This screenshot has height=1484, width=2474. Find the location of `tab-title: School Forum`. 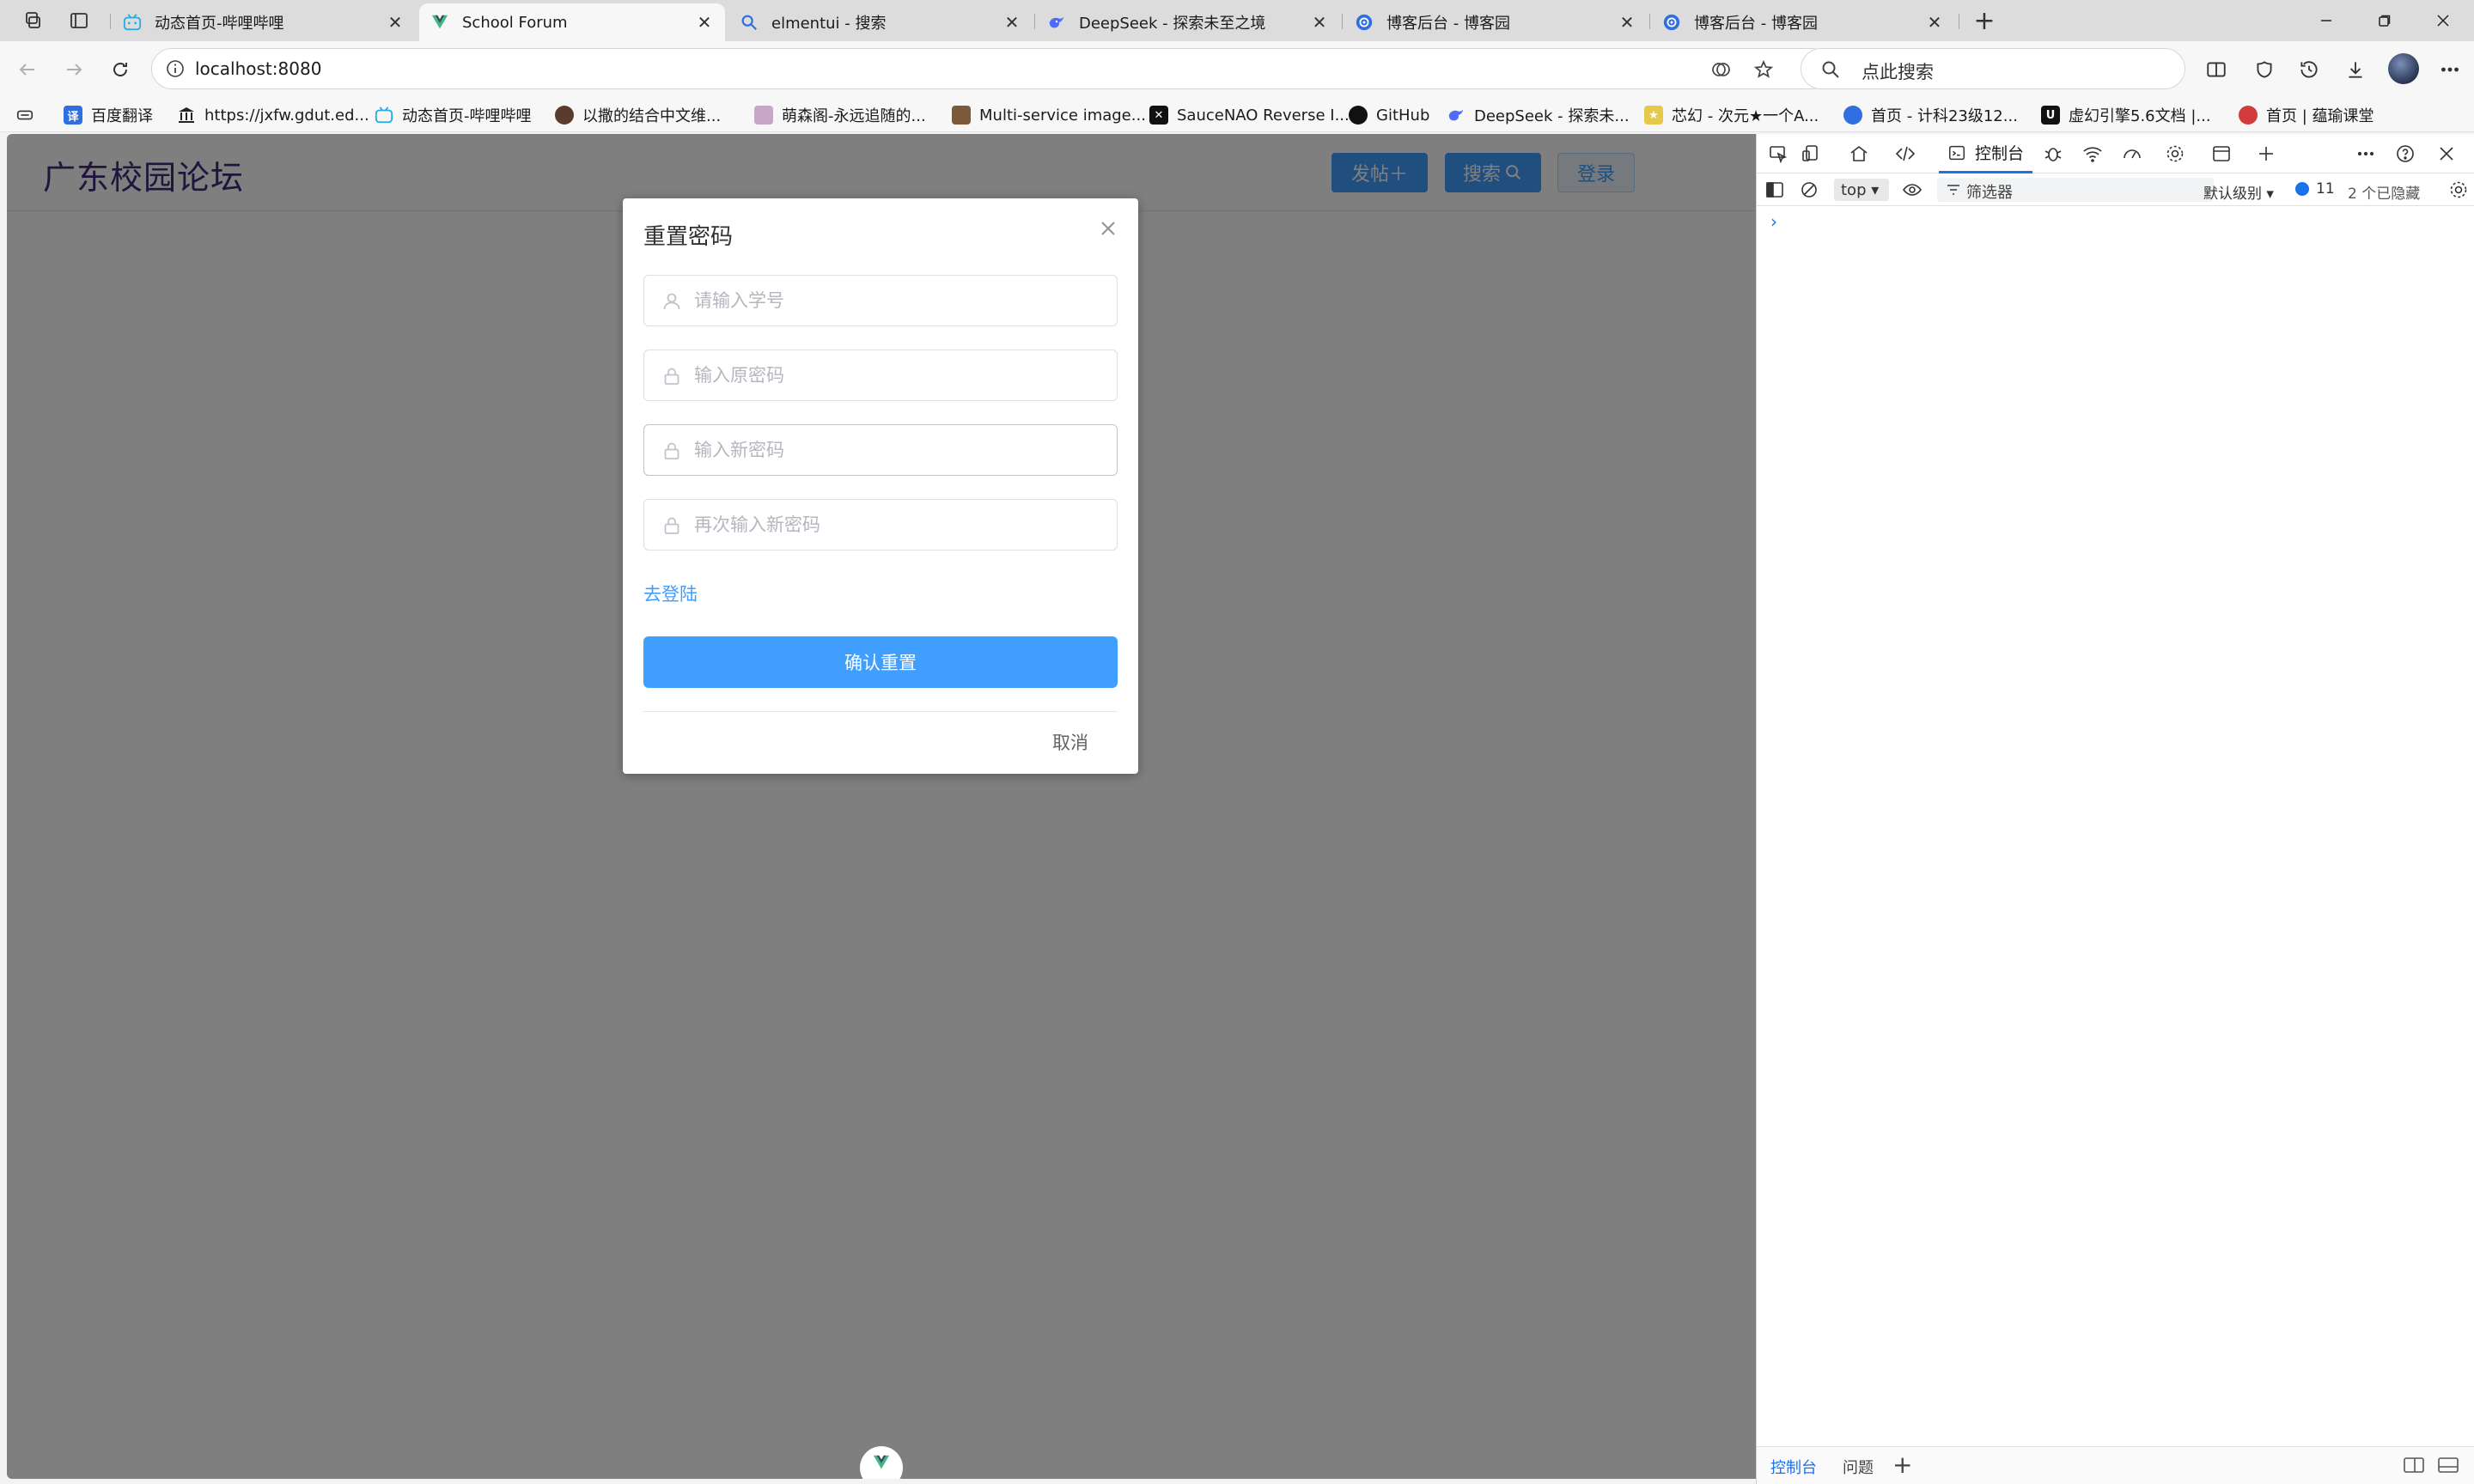

tab-title: School Forum is located at coordinates (515, 22).